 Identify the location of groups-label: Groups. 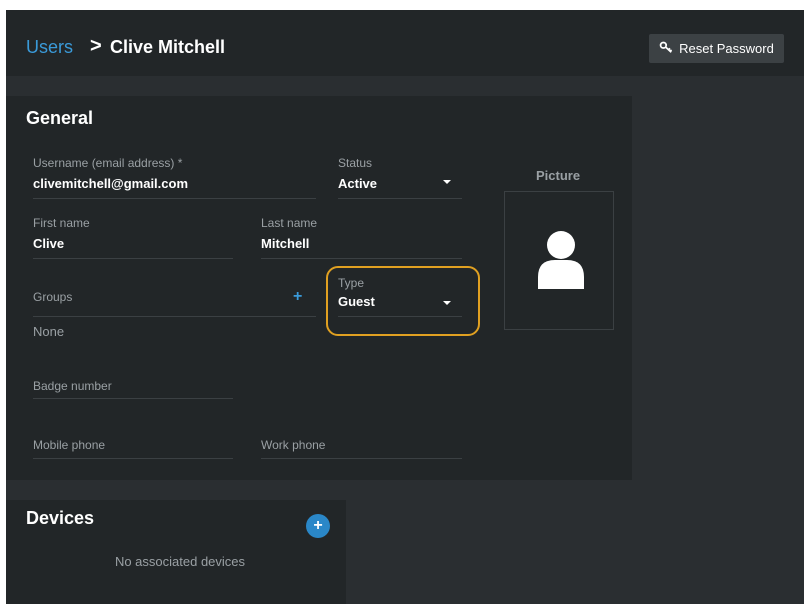
(53, 297).